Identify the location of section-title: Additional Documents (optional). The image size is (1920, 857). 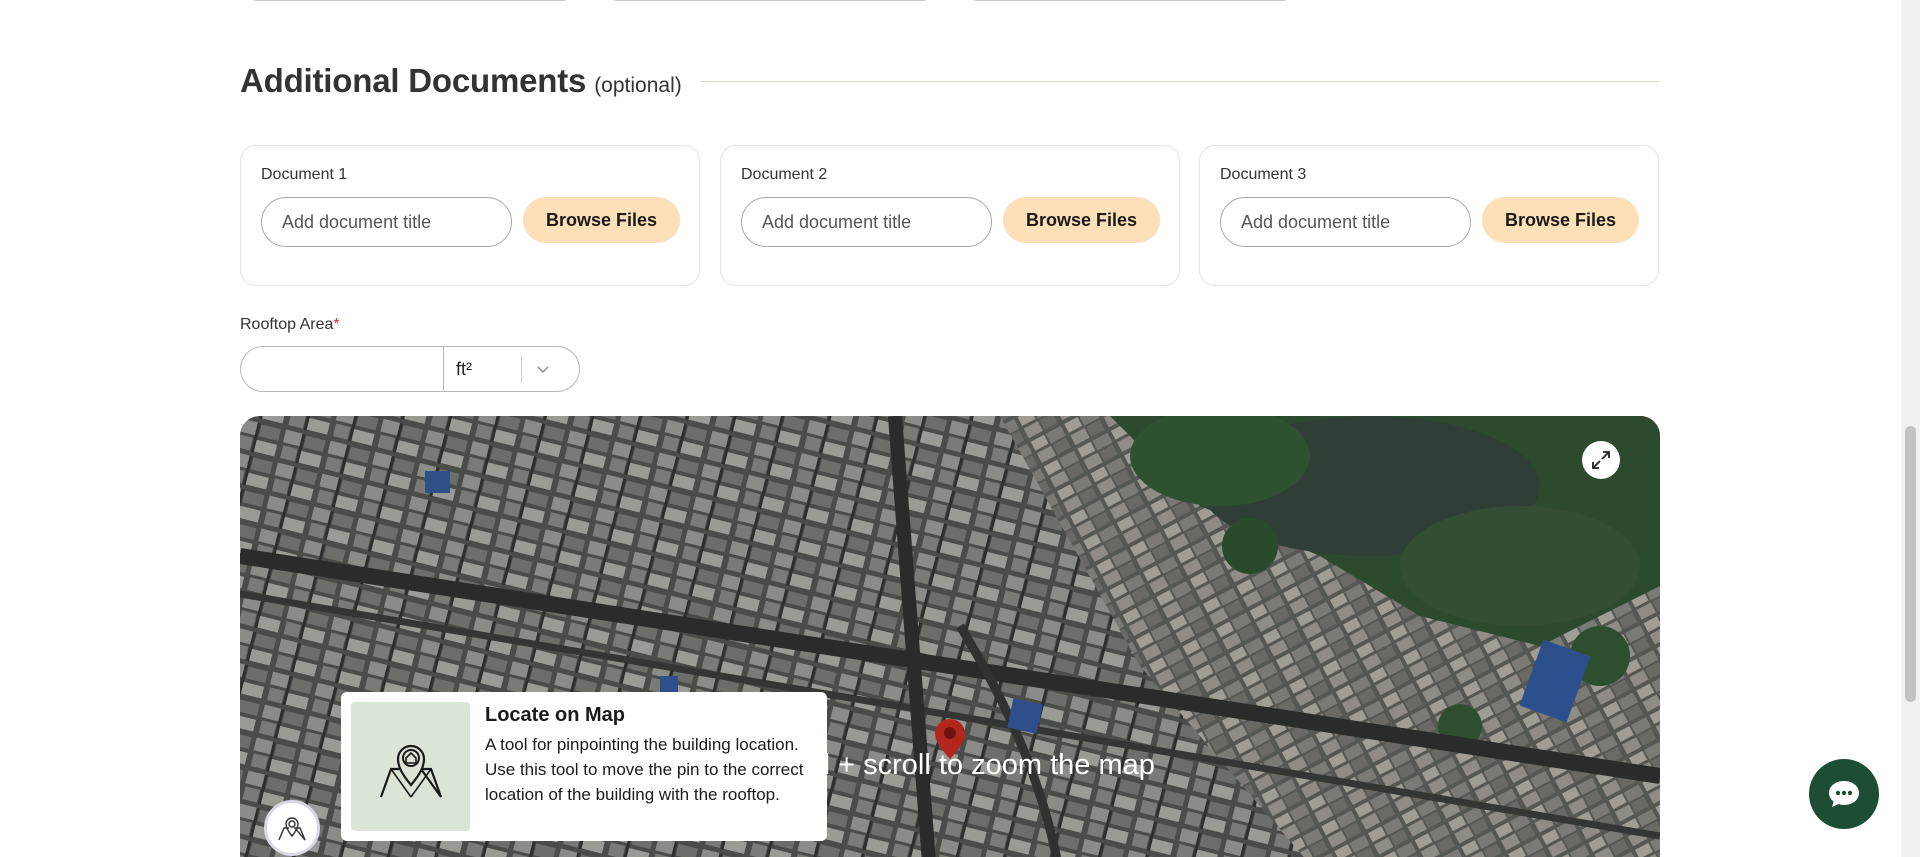
(461, 81).